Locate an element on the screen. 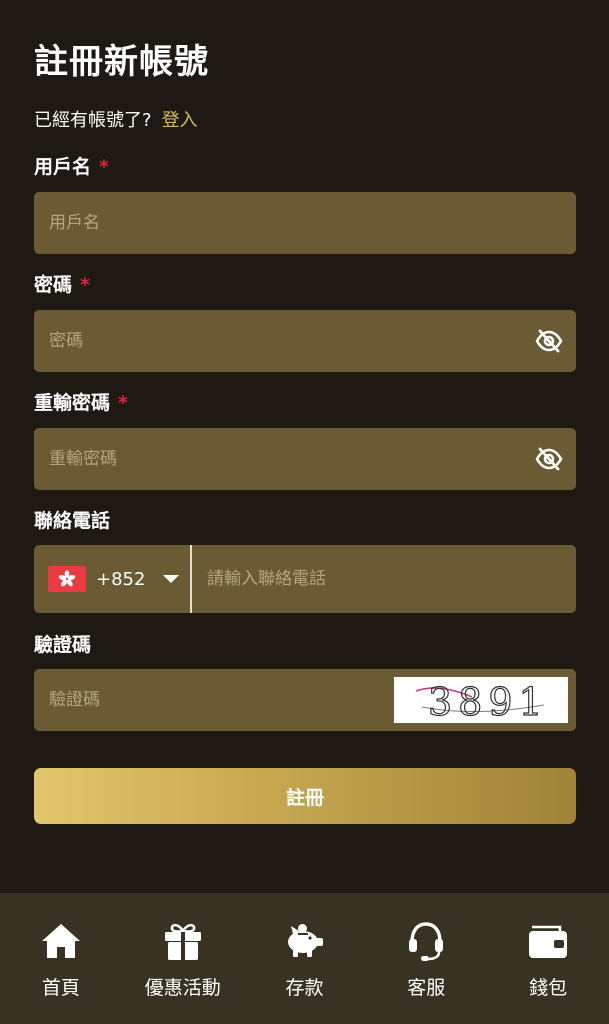 This screenshot has height=1024, width=609. gift-icon is located at coordinates (183, 941).